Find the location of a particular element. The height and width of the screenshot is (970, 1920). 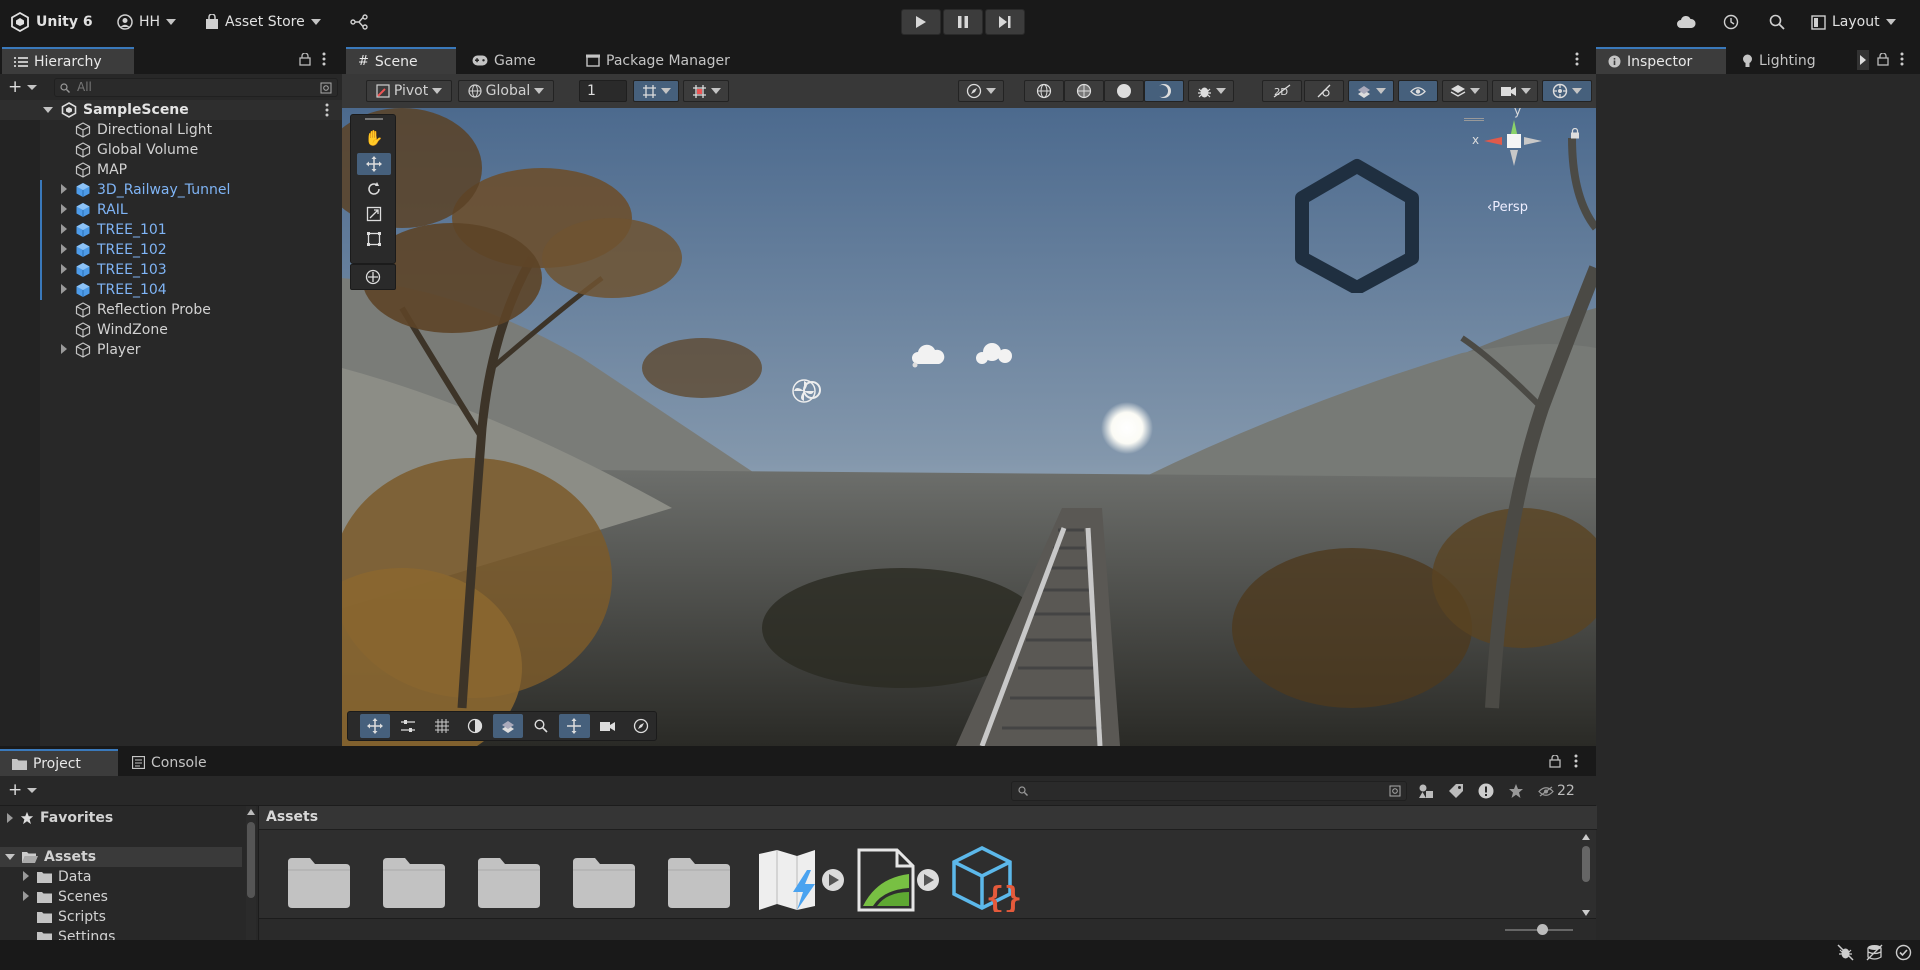

2d-toggle-button: 2D is located at coordinates (1282, 91).